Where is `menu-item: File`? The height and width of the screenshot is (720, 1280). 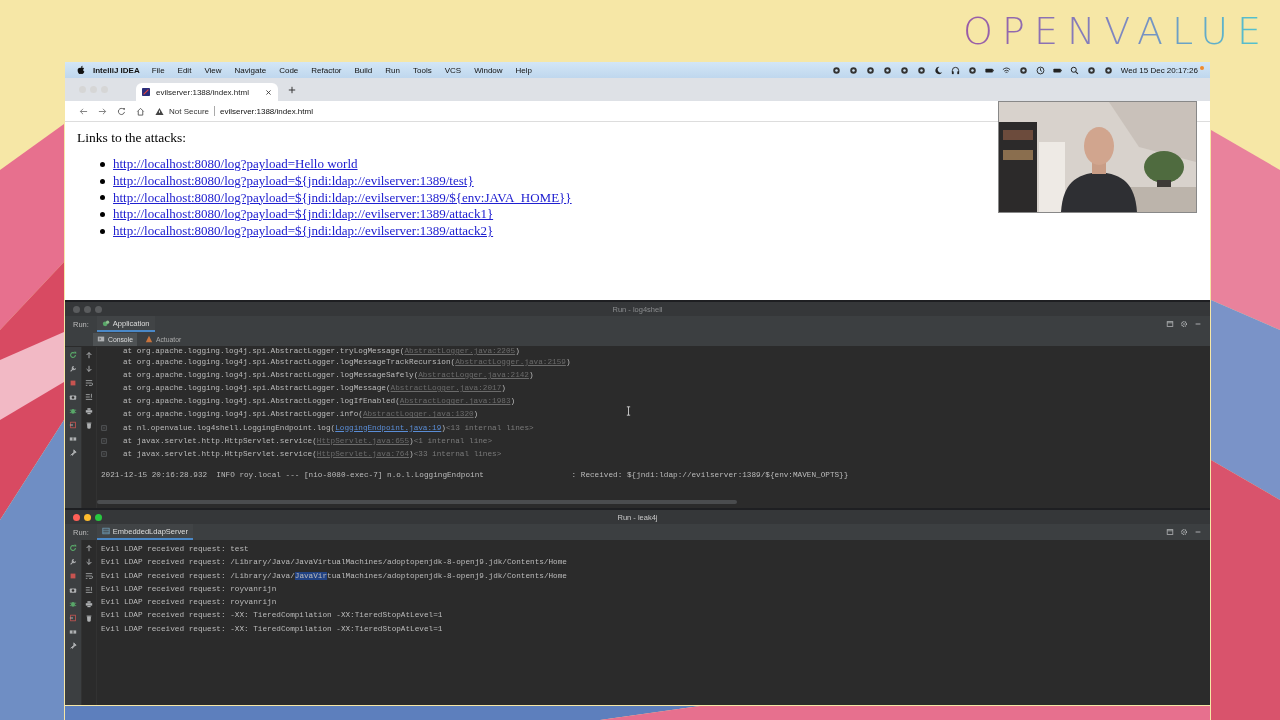 menu-item: File is located at coordinates (158, 70).